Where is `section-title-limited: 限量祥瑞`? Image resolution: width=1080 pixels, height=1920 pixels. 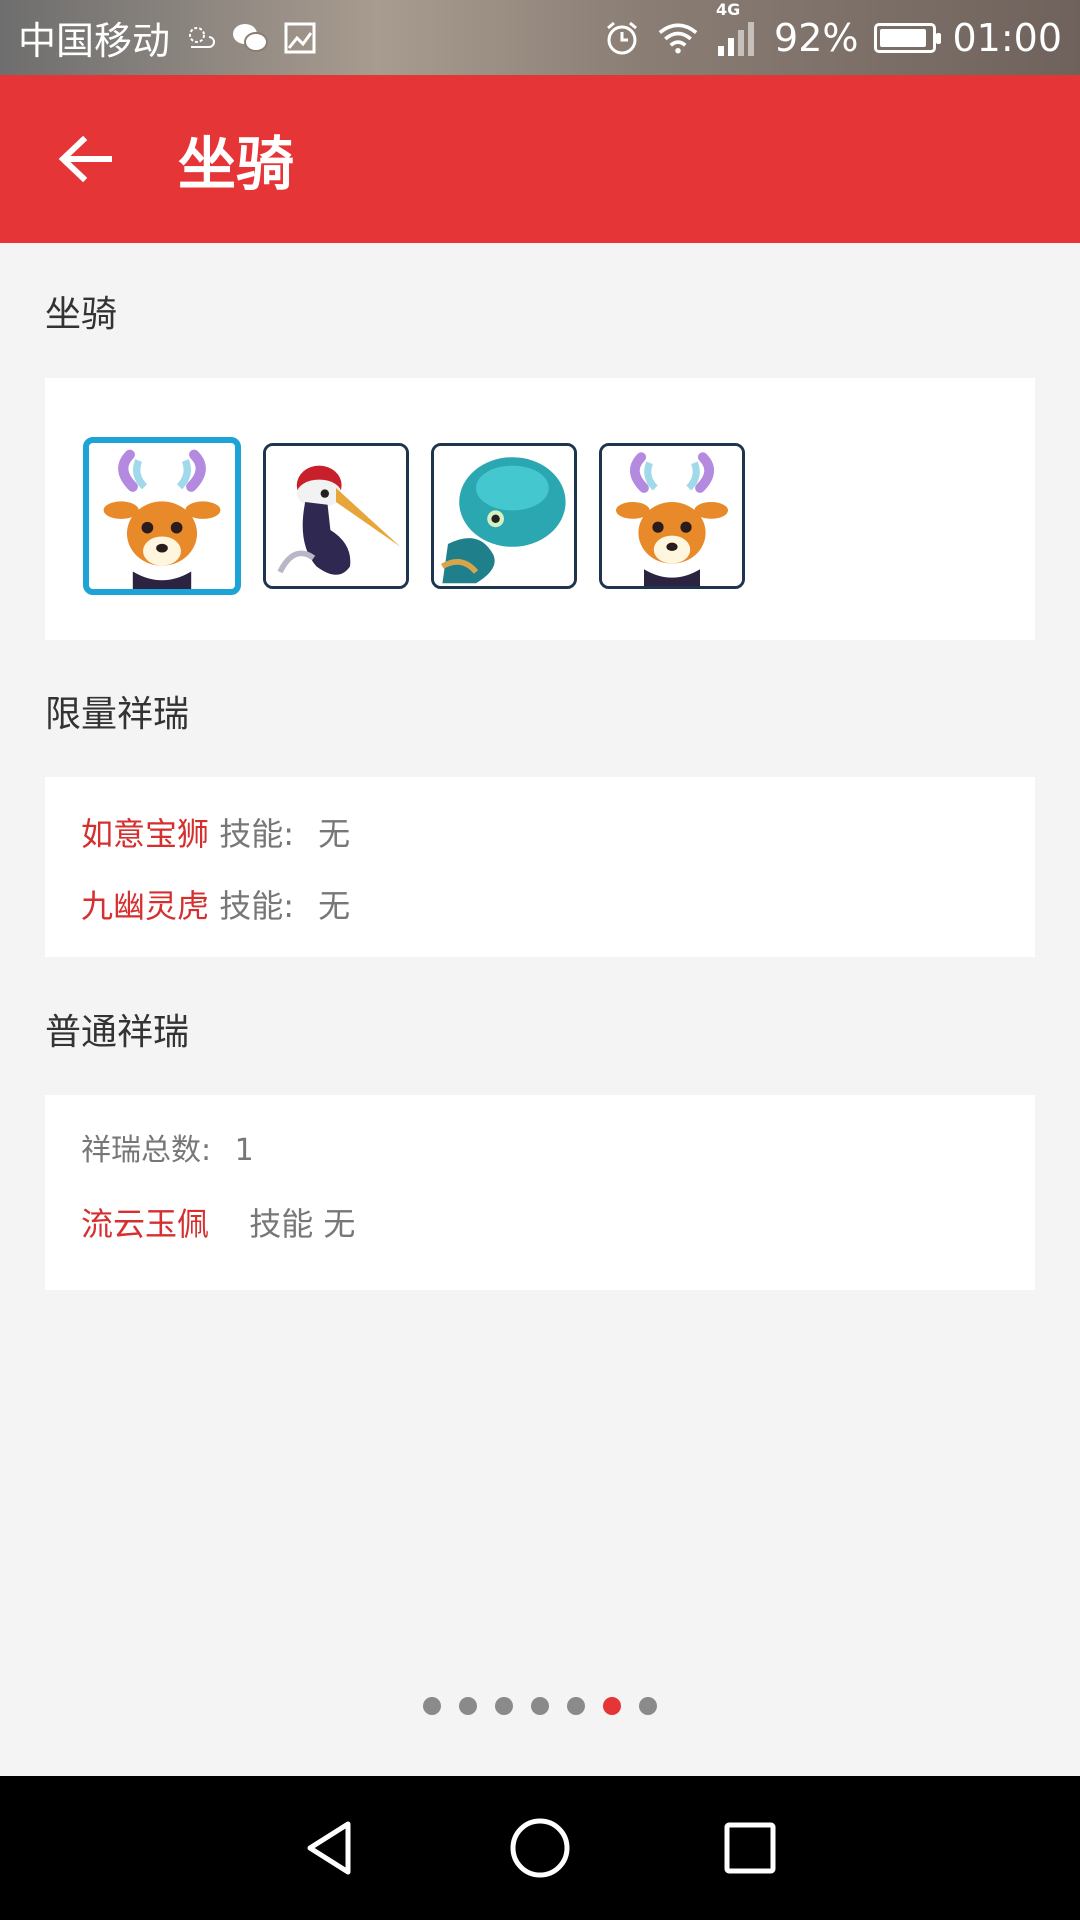 section-title-limited: 限量祥瑞 is located at coordinates (117, 714).